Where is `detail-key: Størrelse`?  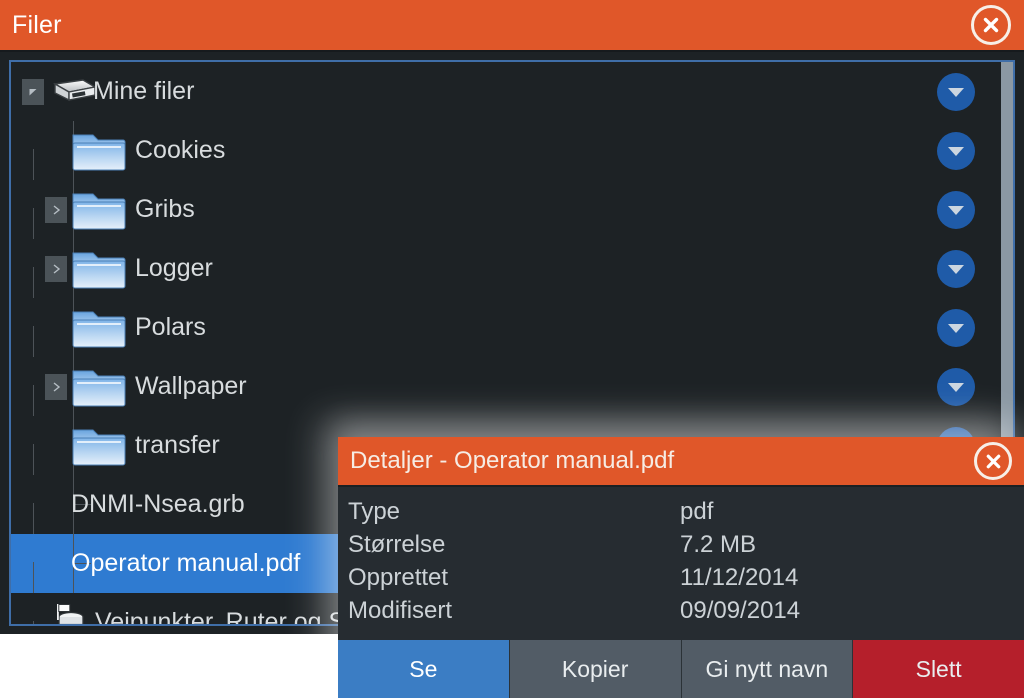
detail-key: Størrelse is located at coordinates (397, 544).